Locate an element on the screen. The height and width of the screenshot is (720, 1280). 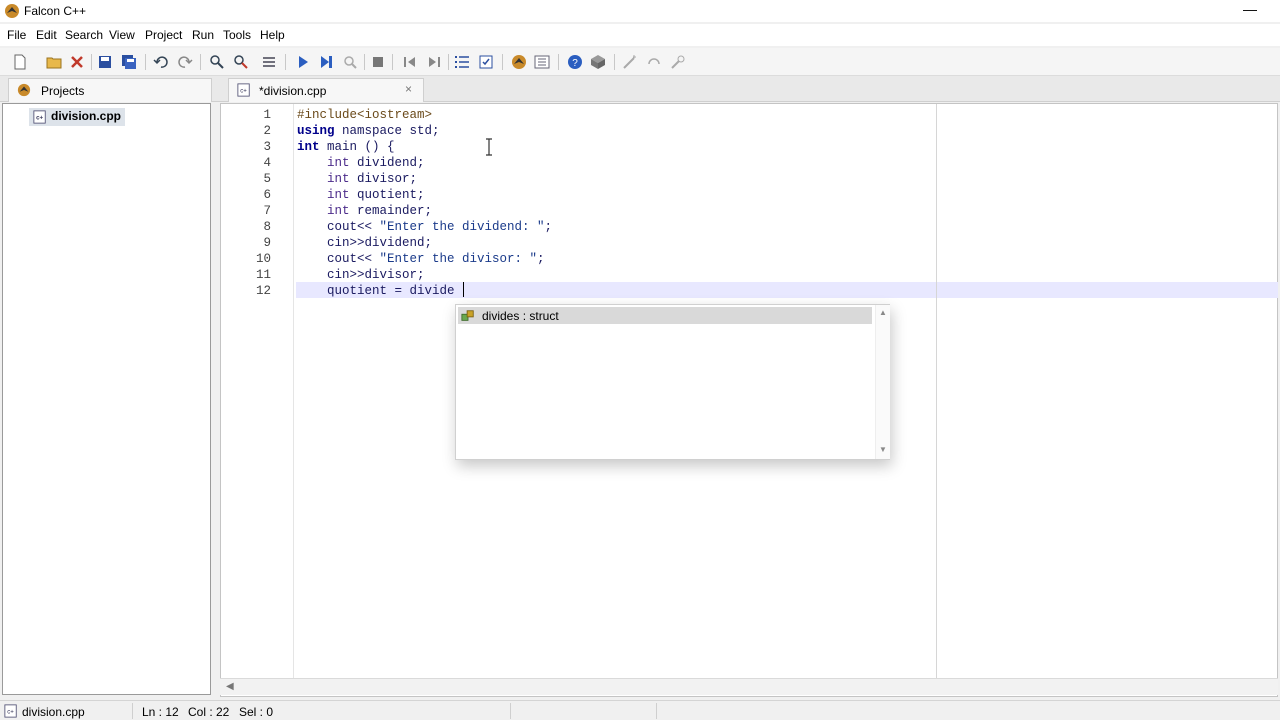
package-icon is located at coordinates (598, 62).